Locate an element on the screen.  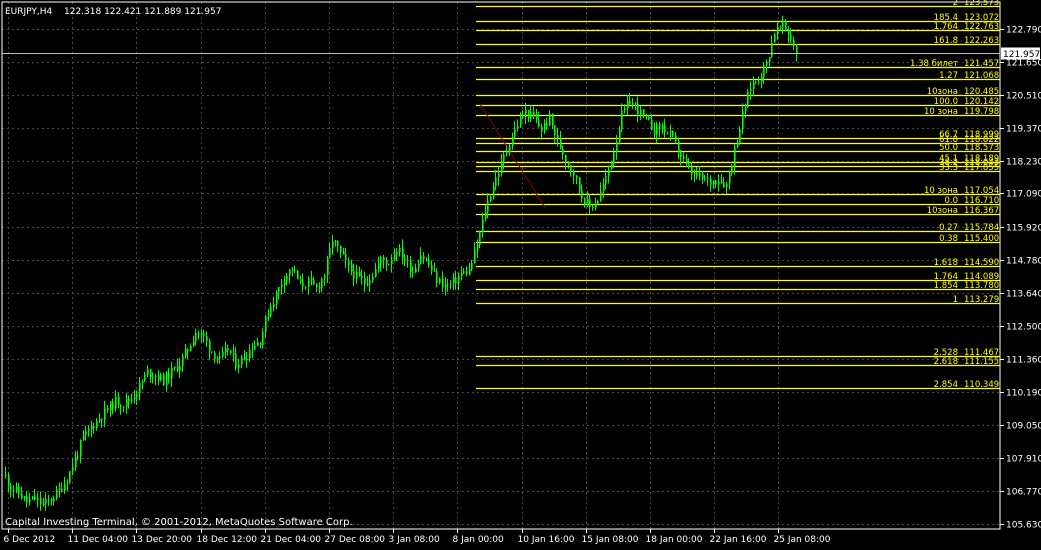
fib-level-price: 116.367 is located at coordinates (981, 211).